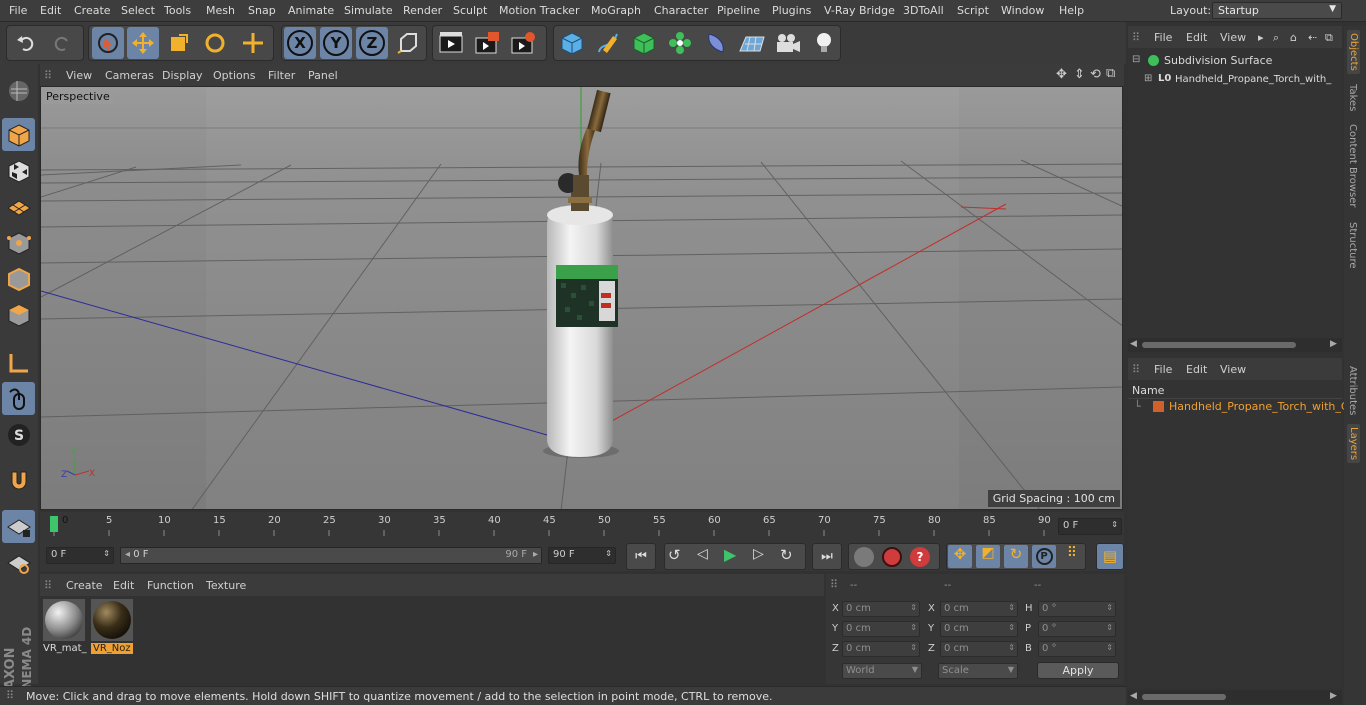 This screenshot has width=1366, height=705. Describe the element at coordinates (644, 43) in the screenshot. I see `subdivision-surface-icon` at that location.